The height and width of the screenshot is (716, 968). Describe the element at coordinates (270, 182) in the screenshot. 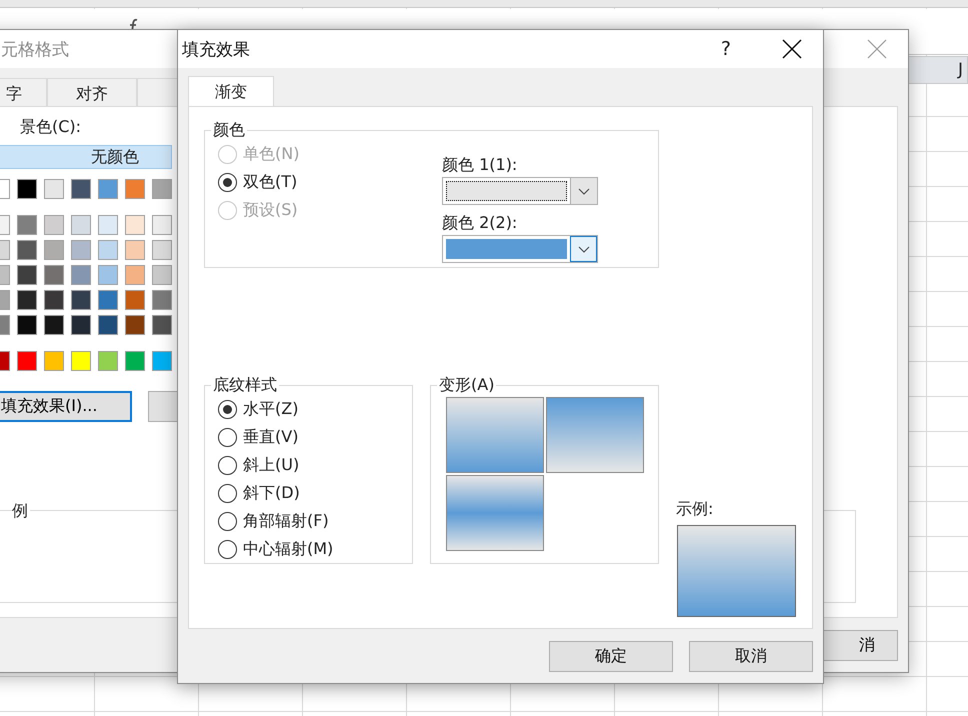

I see `radio-label: 双色(T)` at that location.